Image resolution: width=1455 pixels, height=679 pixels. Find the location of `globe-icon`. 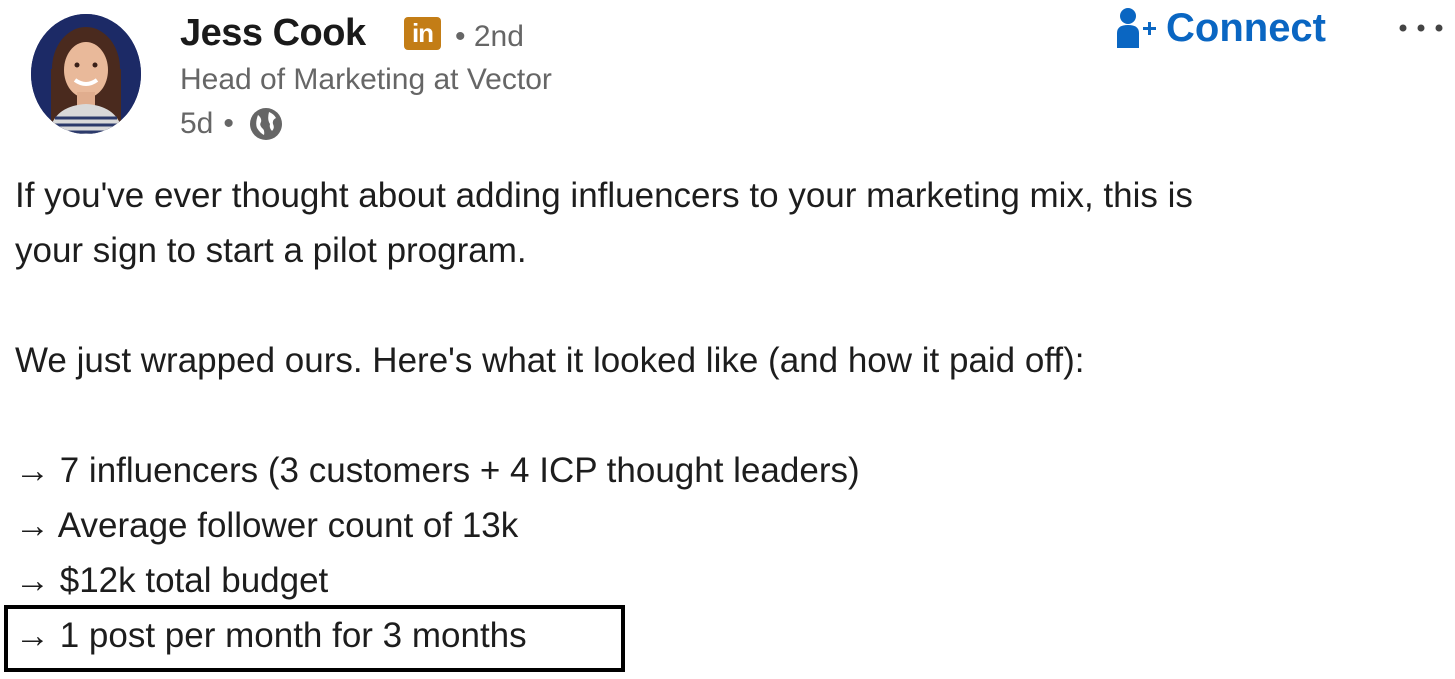

globe-icon is located at coordinates (265, 124).